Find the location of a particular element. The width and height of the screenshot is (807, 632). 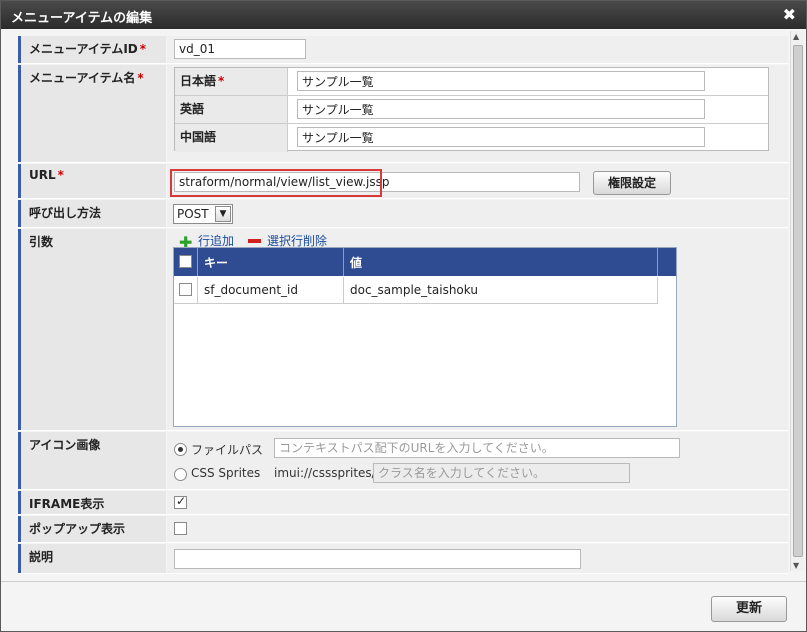

lang-row-zh: 中国語 is located at coordinates (471, 138).